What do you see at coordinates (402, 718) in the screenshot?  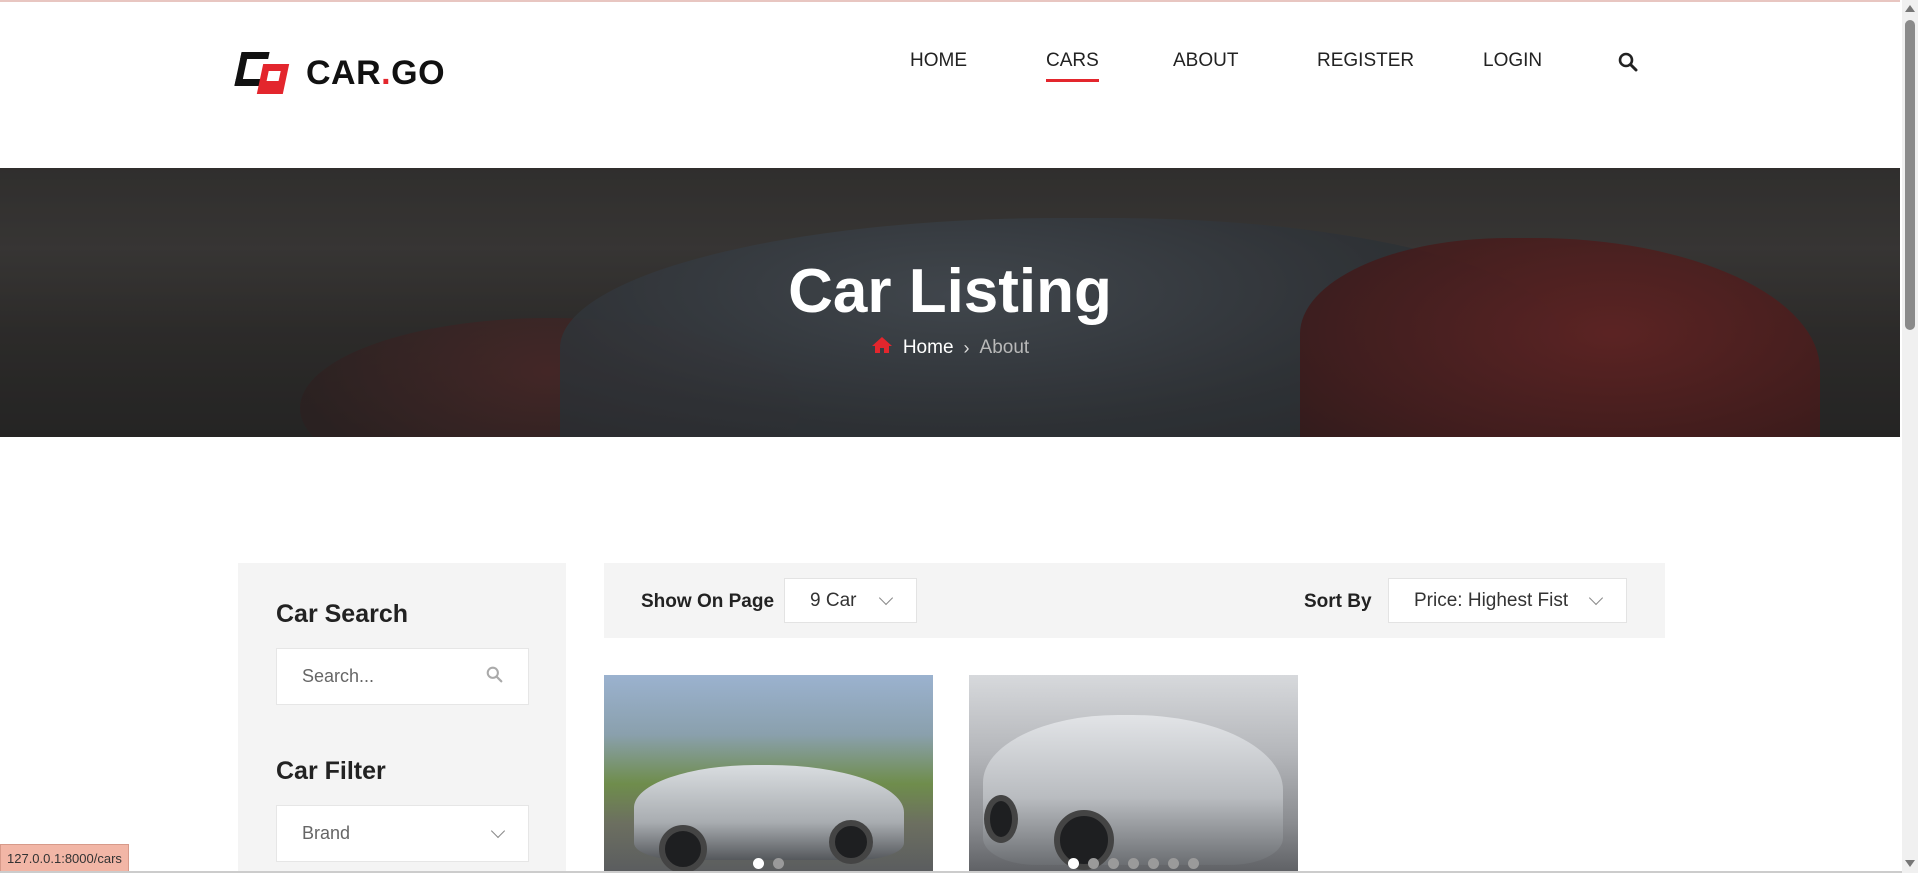 I see `sidebar: Car Search Search... Car Filter Brand` at bounding box center [402, 718].